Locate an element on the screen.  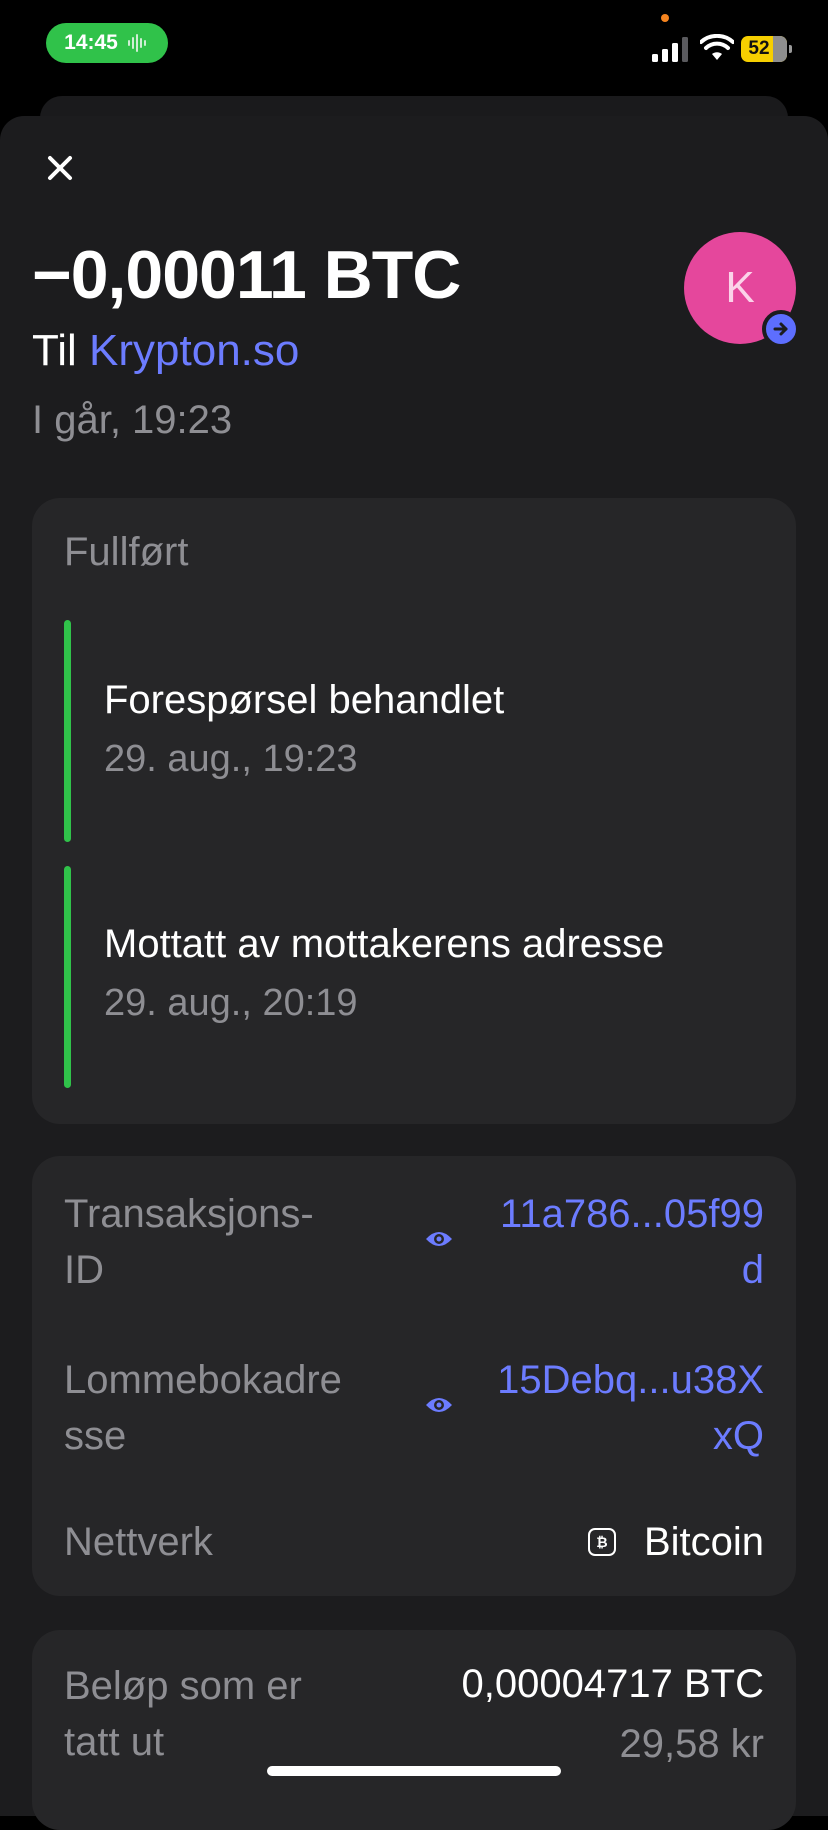
wallet-value-line: 15Debq...u38X is located at coordinates (630, 1380).